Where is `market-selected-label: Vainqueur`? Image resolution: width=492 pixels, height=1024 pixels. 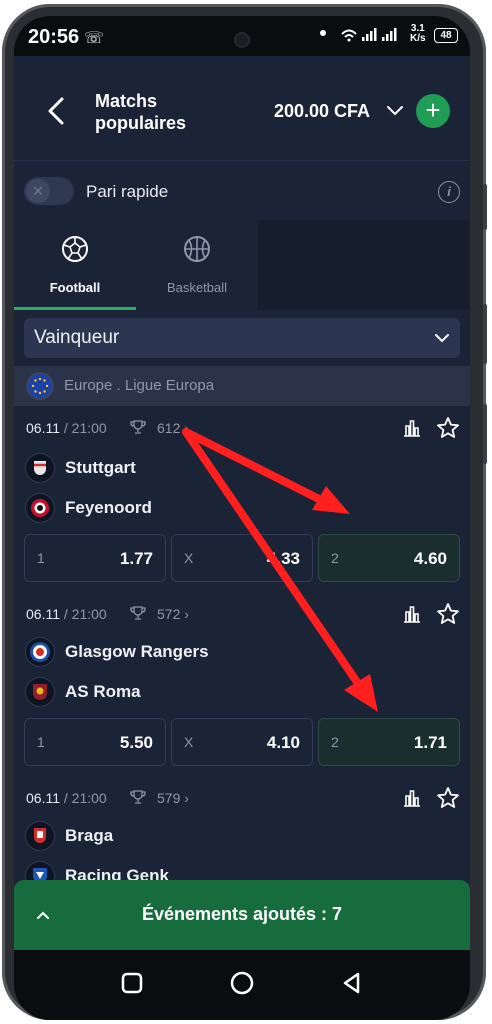 market-selected-label: Vainqueur is located at coordinates (77, 337).